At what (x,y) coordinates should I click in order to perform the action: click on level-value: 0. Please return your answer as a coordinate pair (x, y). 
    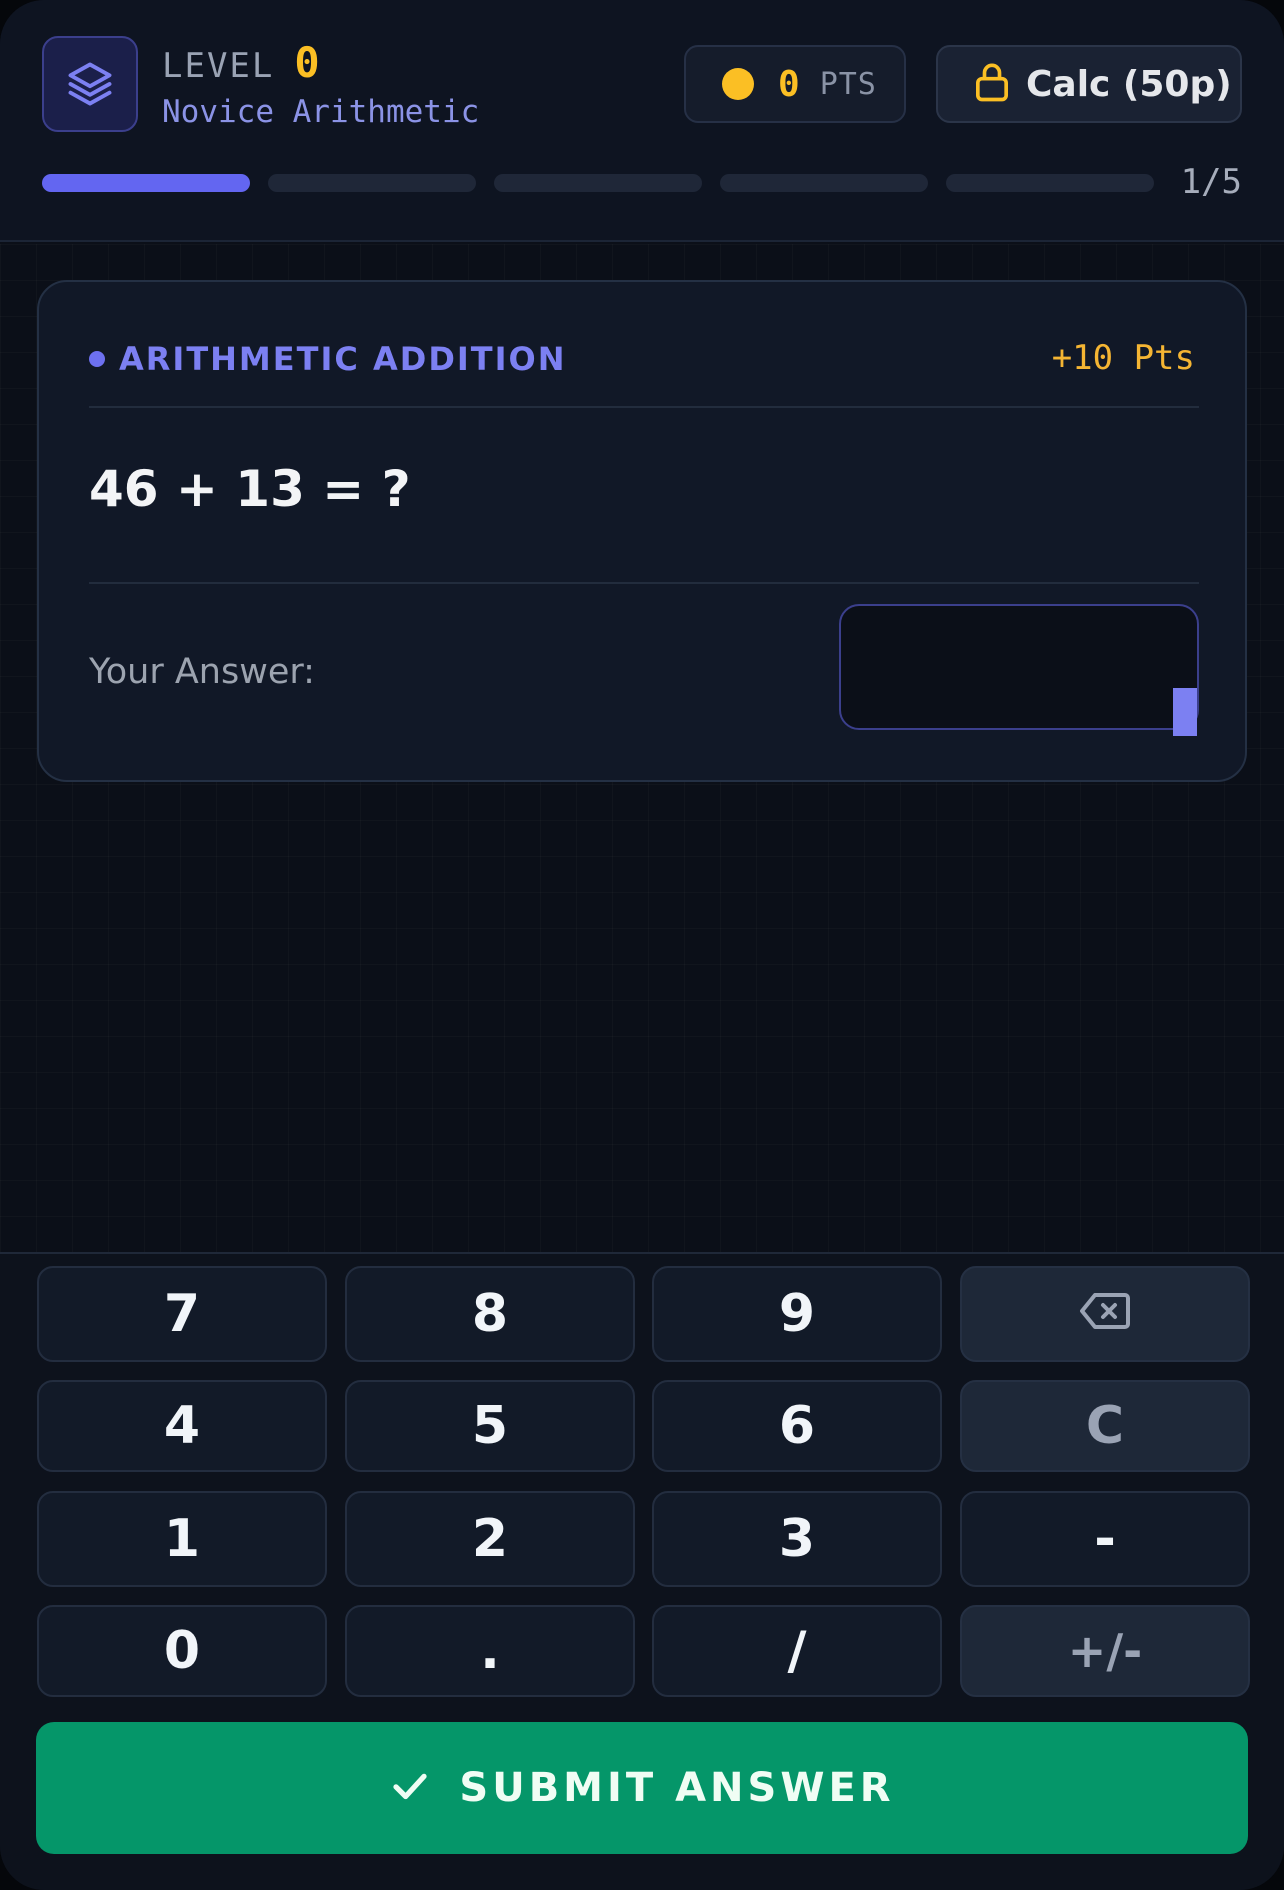
    Looking at the image, I should click on (307, 62).